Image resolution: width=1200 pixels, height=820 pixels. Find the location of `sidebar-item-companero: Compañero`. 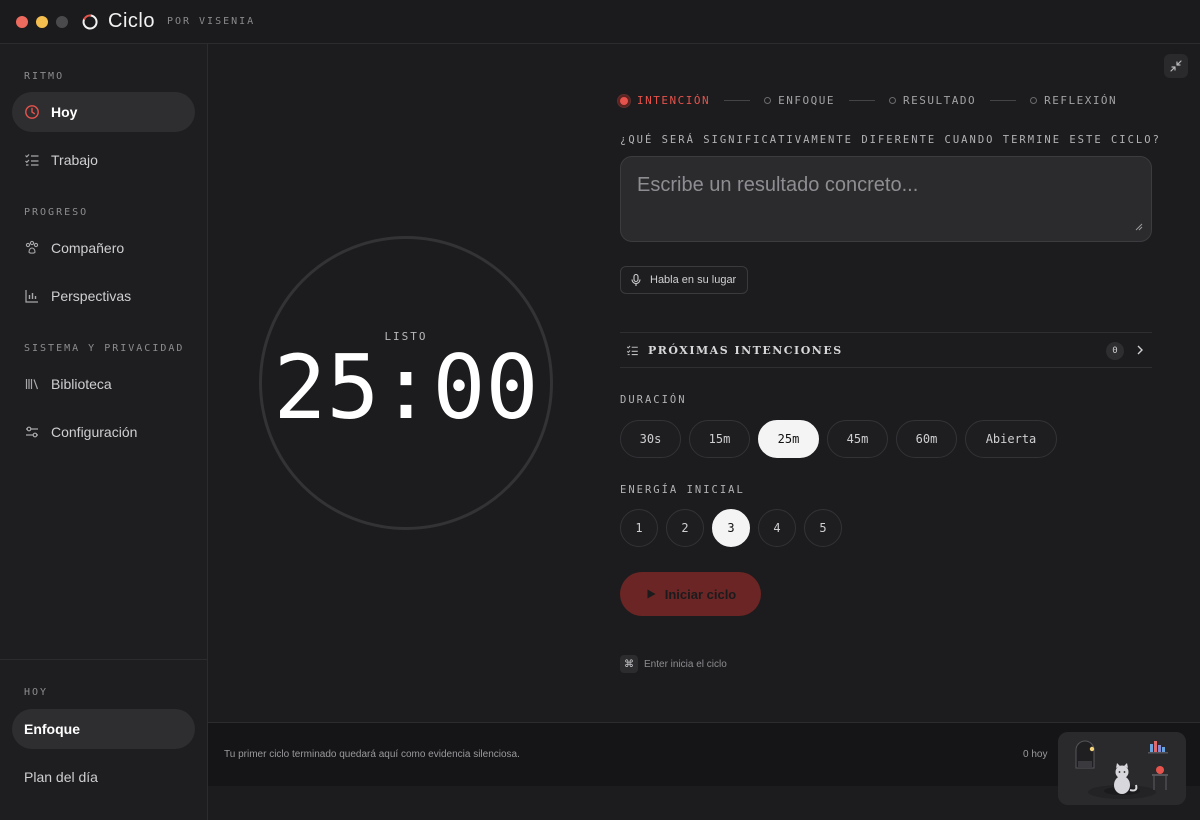

sidebar-item-companero: Compañero is located at coordinates (103, 248).